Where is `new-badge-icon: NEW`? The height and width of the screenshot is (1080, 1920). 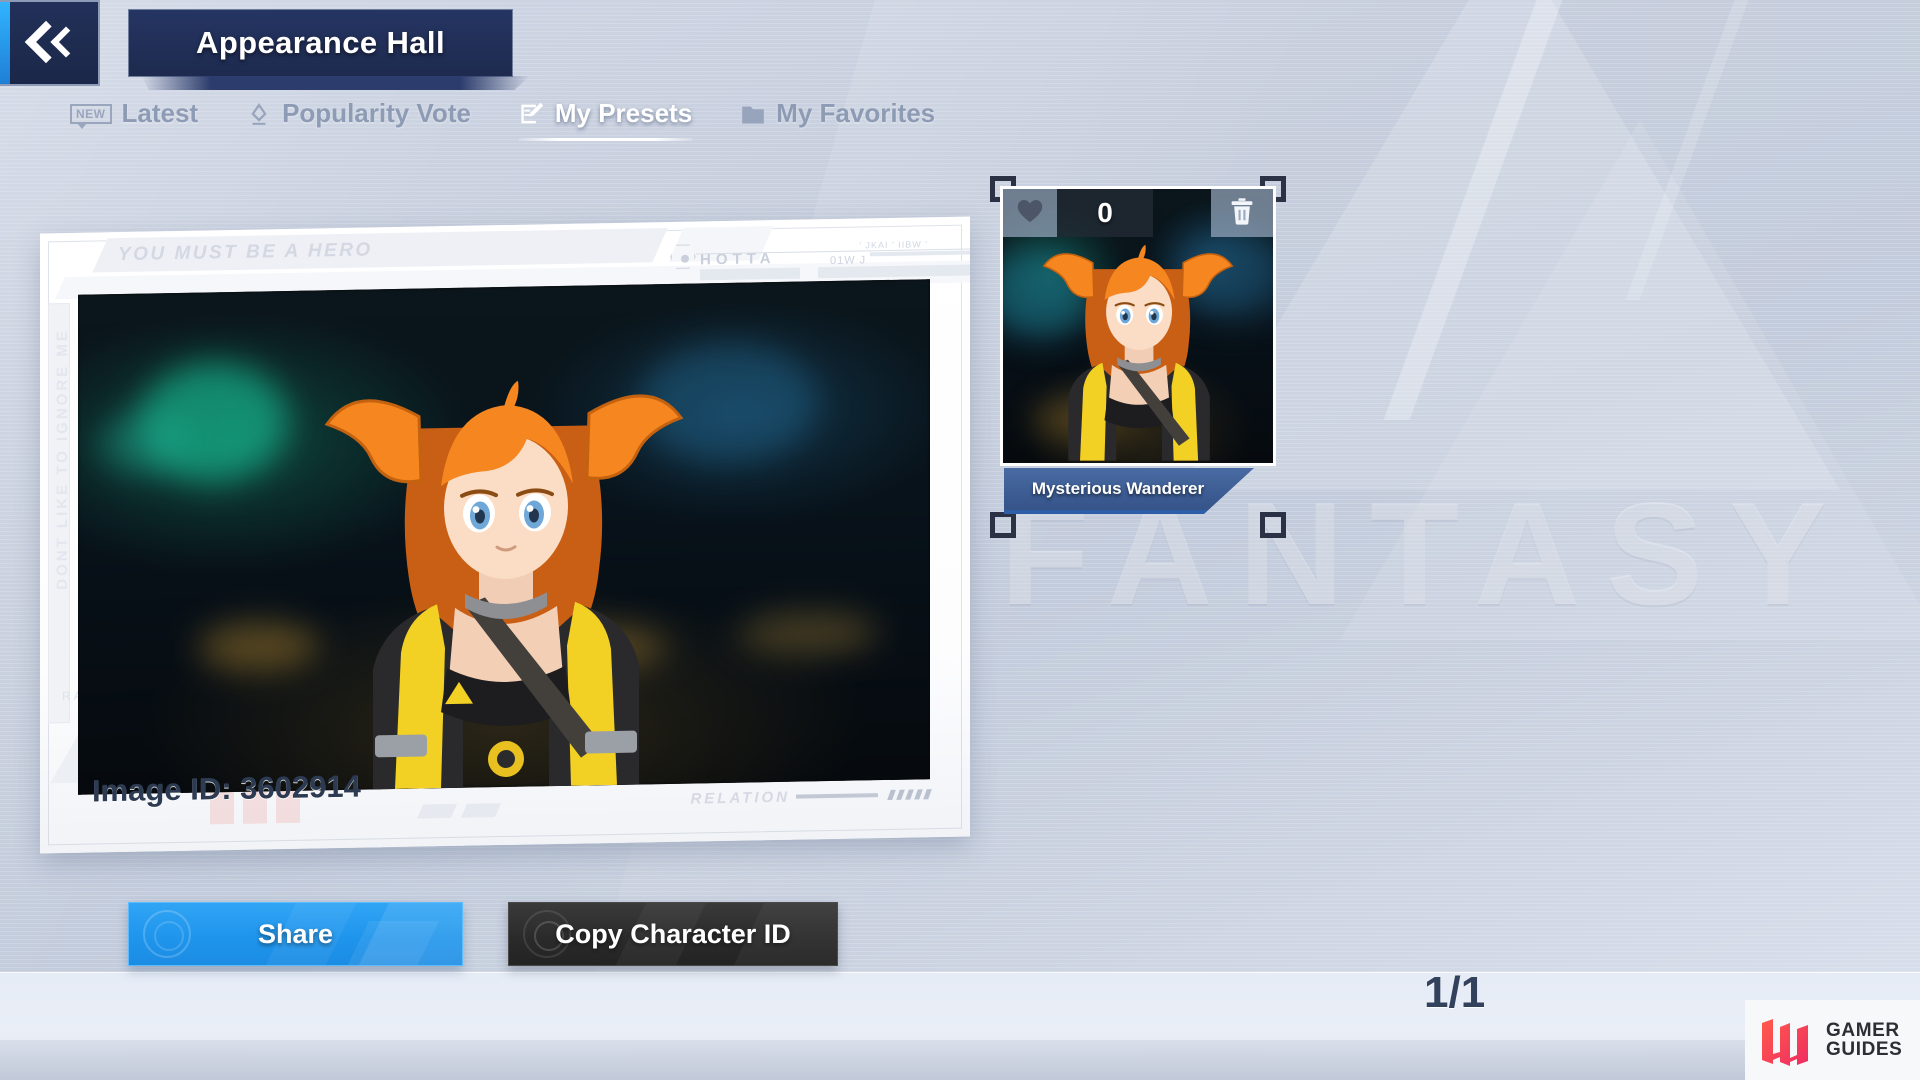 new-badge-icon: NEW is located at coordinates (91, 116).